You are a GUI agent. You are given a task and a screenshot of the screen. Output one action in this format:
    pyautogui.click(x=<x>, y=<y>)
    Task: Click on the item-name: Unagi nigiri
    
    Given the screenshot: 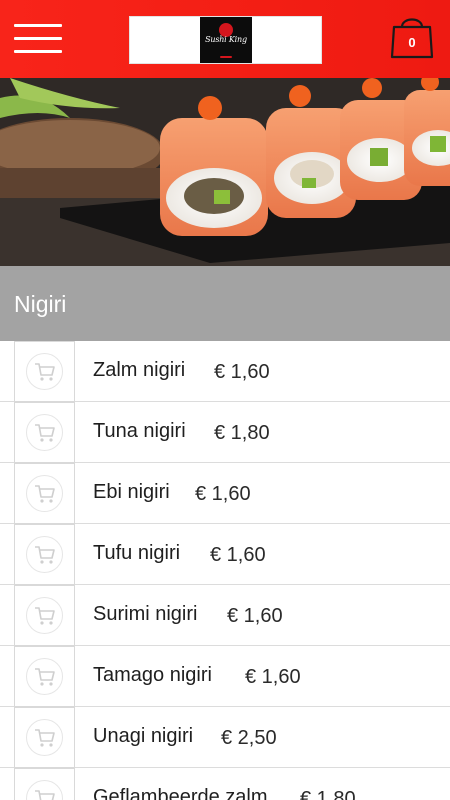 What is the action you would take?
    pyautogui.click(x=143, y=736)
    